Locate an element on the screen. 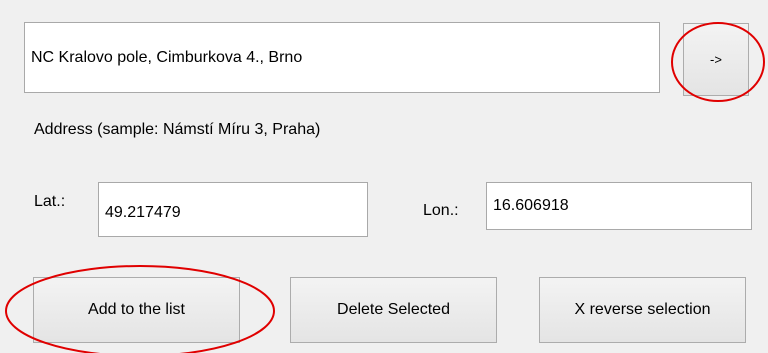  reverse-selection-button: X reverse selection is located at coordinates (642, 310).